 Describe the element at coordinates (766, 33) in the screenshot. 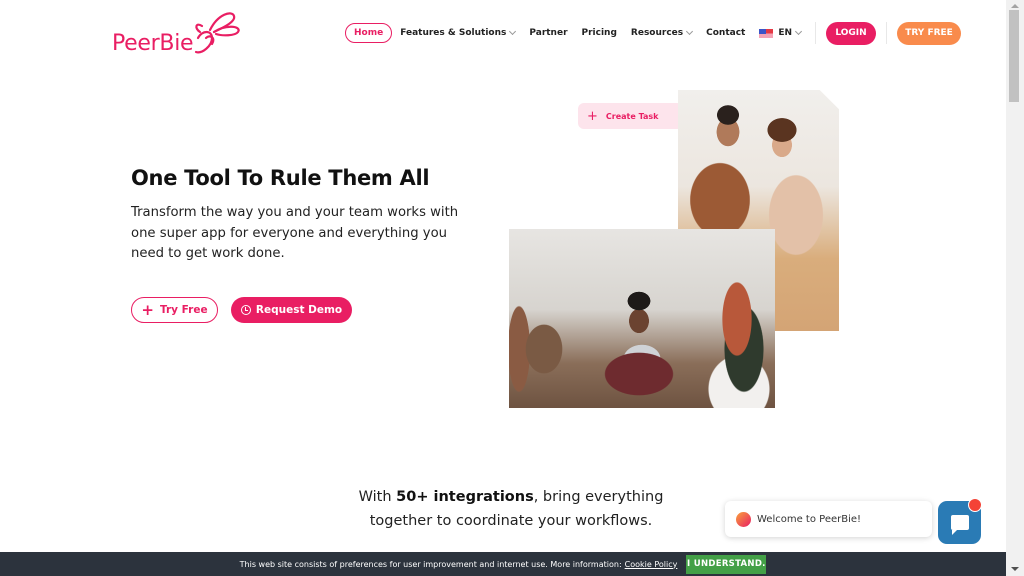

I see `us-flag-icon` at that location.